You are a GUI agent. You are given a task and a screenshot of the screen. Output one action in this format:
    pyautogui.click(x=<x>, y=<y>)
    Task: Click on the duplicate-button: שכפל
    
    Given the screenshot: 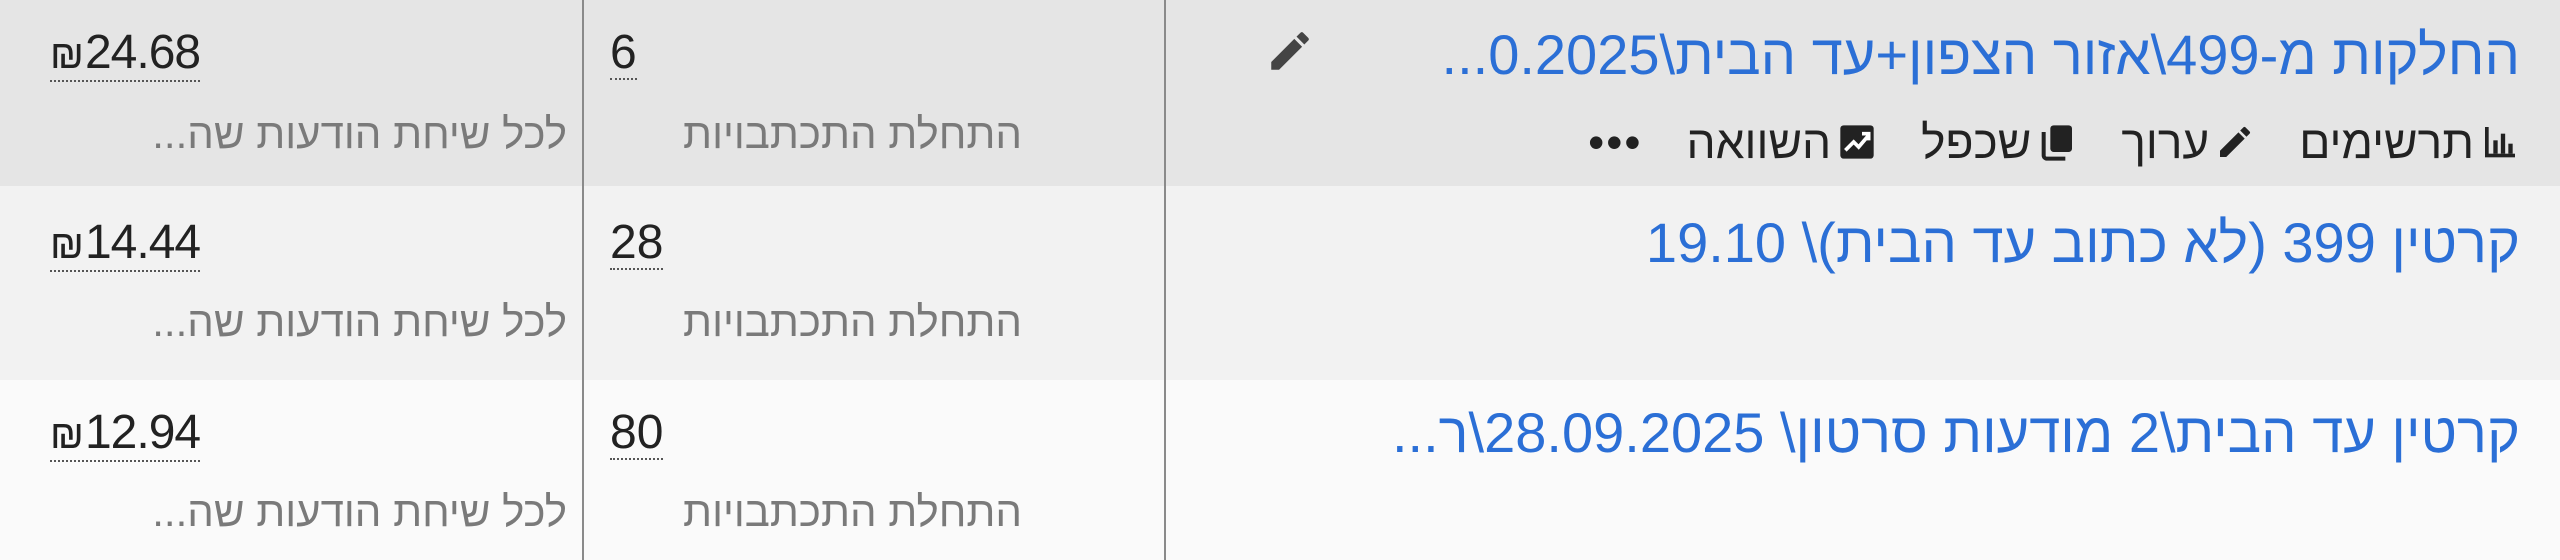 What is the action you would take?
    pyautogui.click(x=1999, y=142)
    